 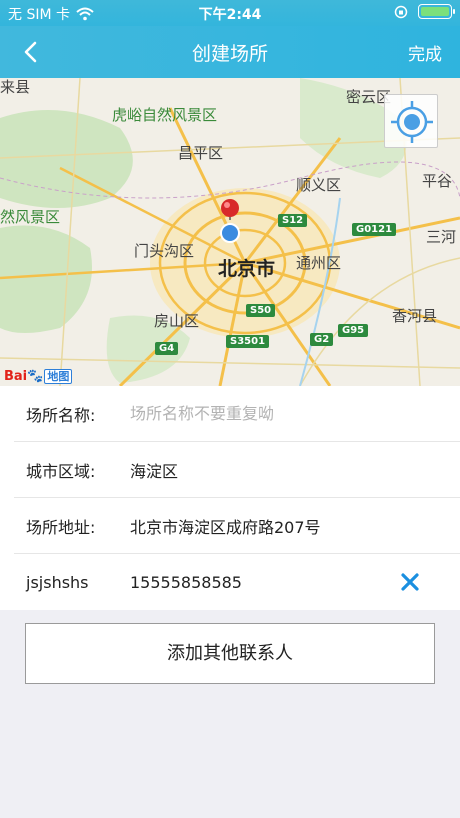 What do you see at coordinates (57, 582) in the screenshot?
I see `contact-name: jsjshshs` at bounding box center [57, 582].